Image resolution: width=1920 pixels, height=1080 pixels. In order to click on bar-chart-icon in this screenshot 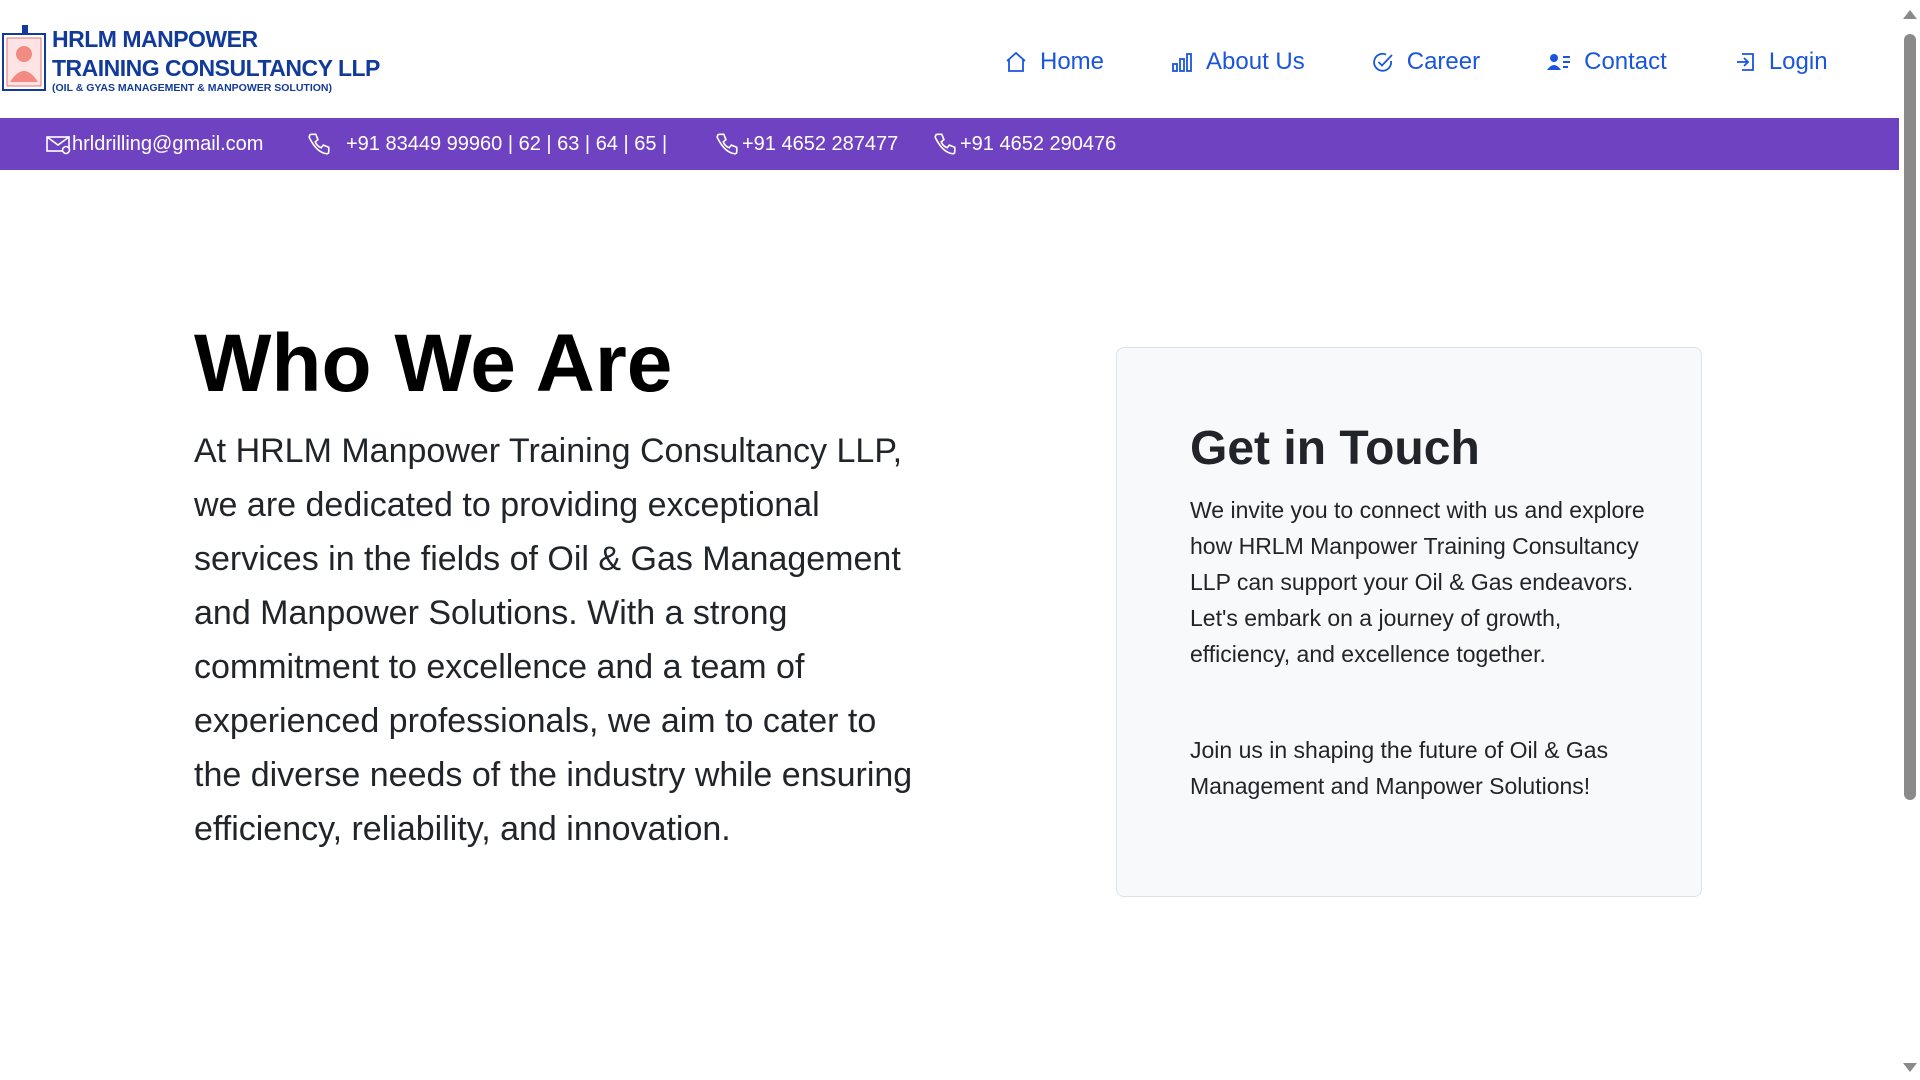, I will do `click(1182, 62)`.